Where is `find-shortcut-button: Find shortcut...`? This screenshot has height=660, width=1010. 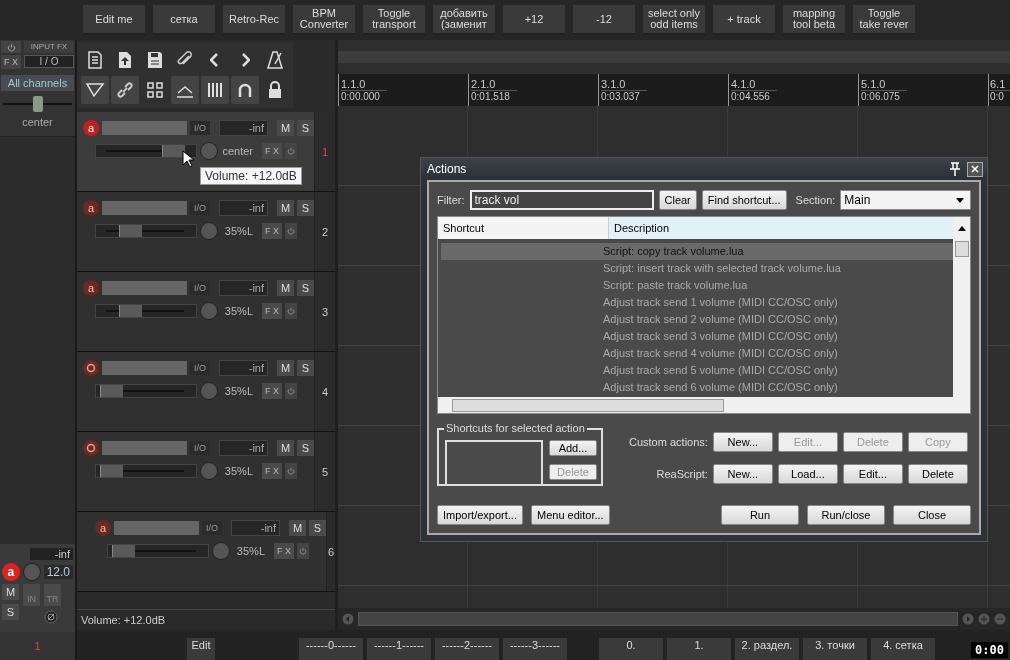
find-shortcut-button: Find shortcut... is located at coordinates (744, 200).